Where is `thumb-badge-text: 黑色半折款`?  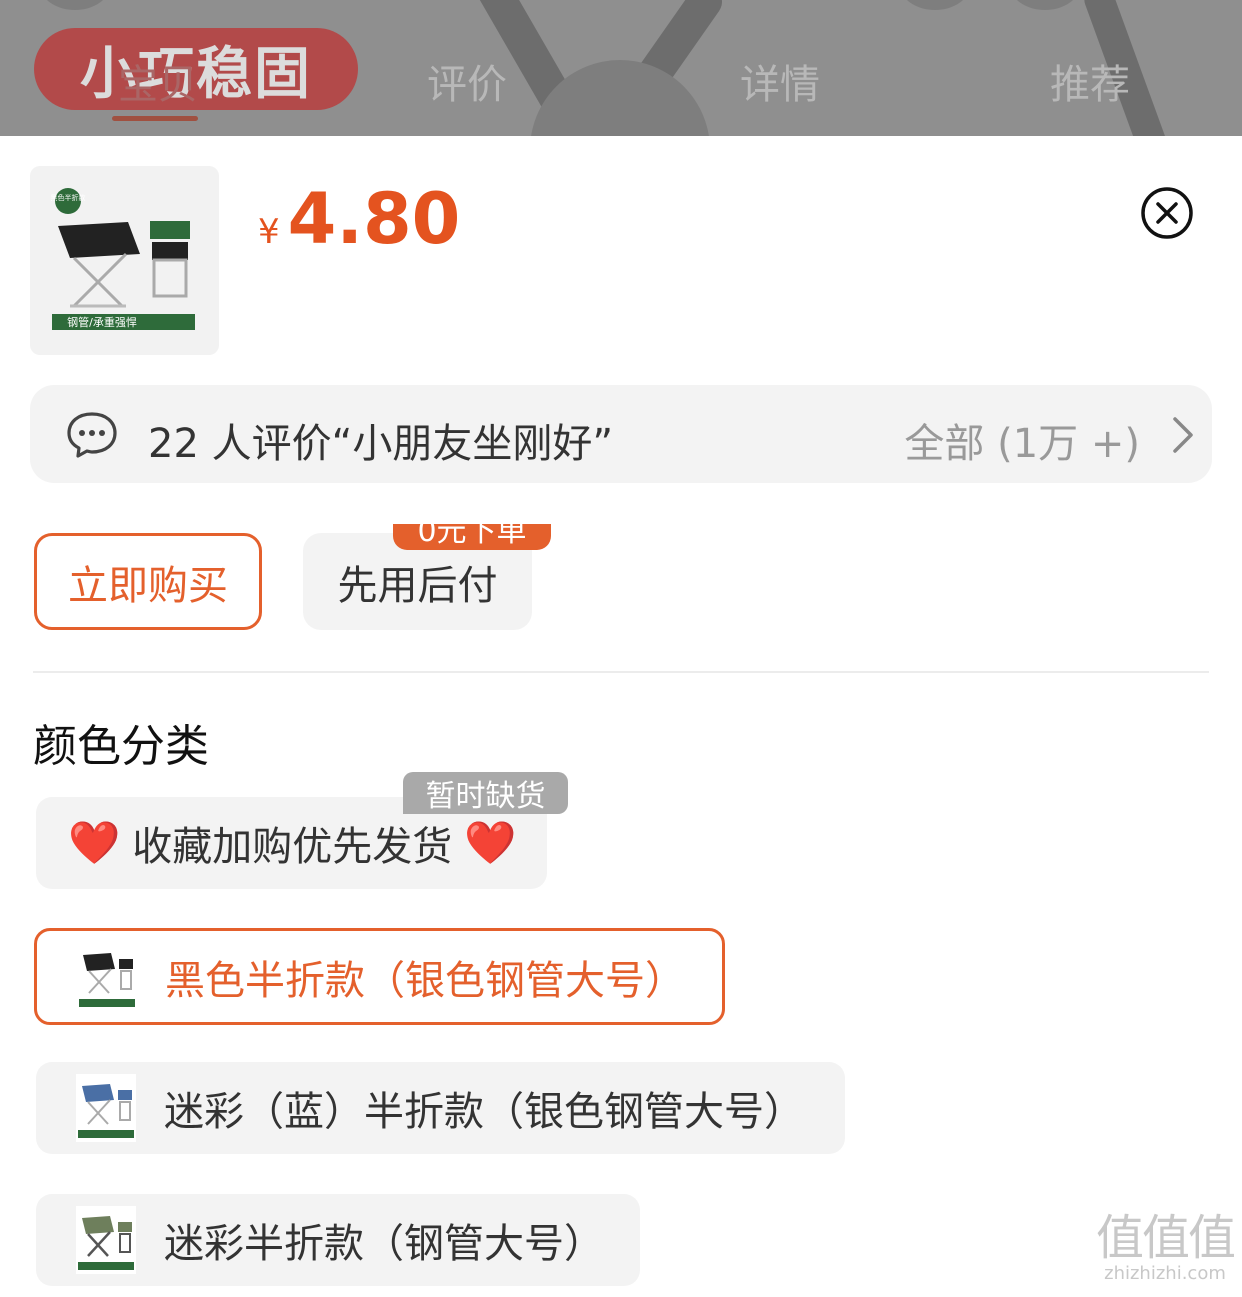 thumb-badge-text: 黑色半折款 is located at coordinates (68, 197).